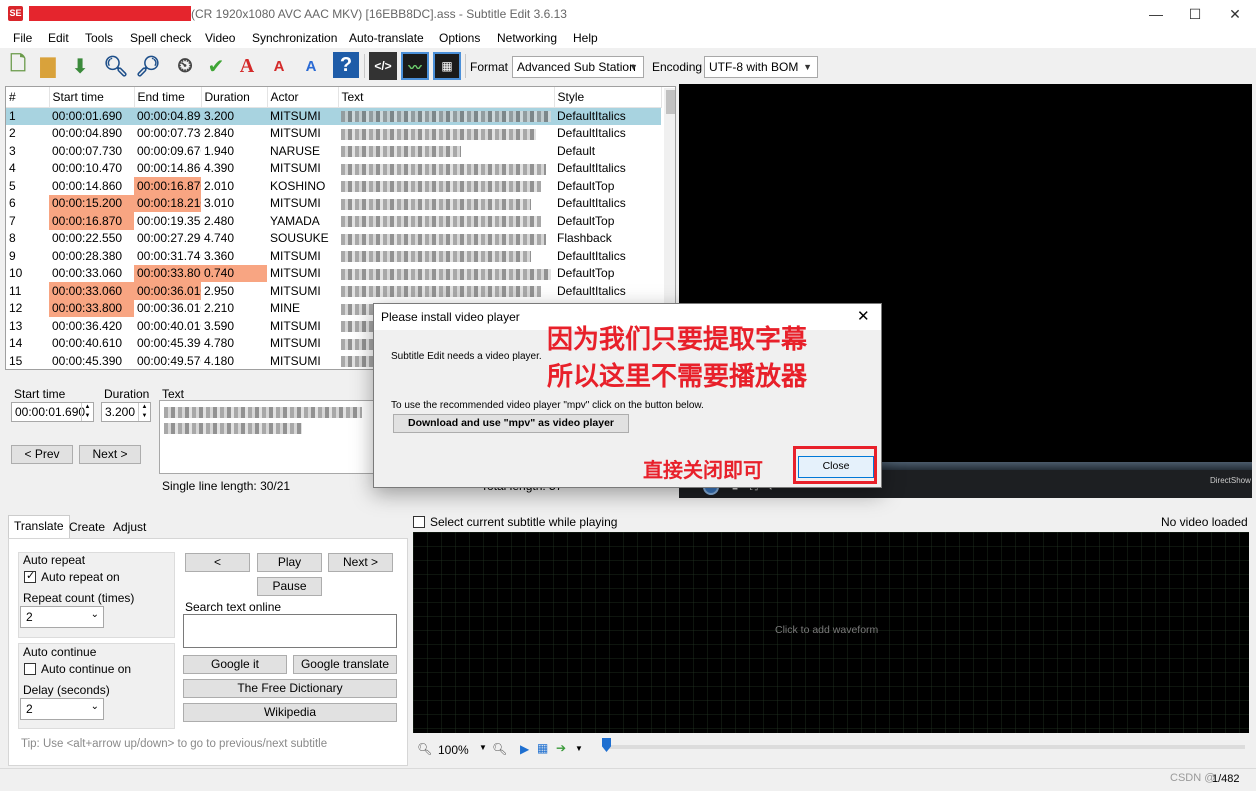 Image resolution: width=1256 pixels, height=791 pixels. I want to click on grid-scroll-thumb, so click(670, 102).